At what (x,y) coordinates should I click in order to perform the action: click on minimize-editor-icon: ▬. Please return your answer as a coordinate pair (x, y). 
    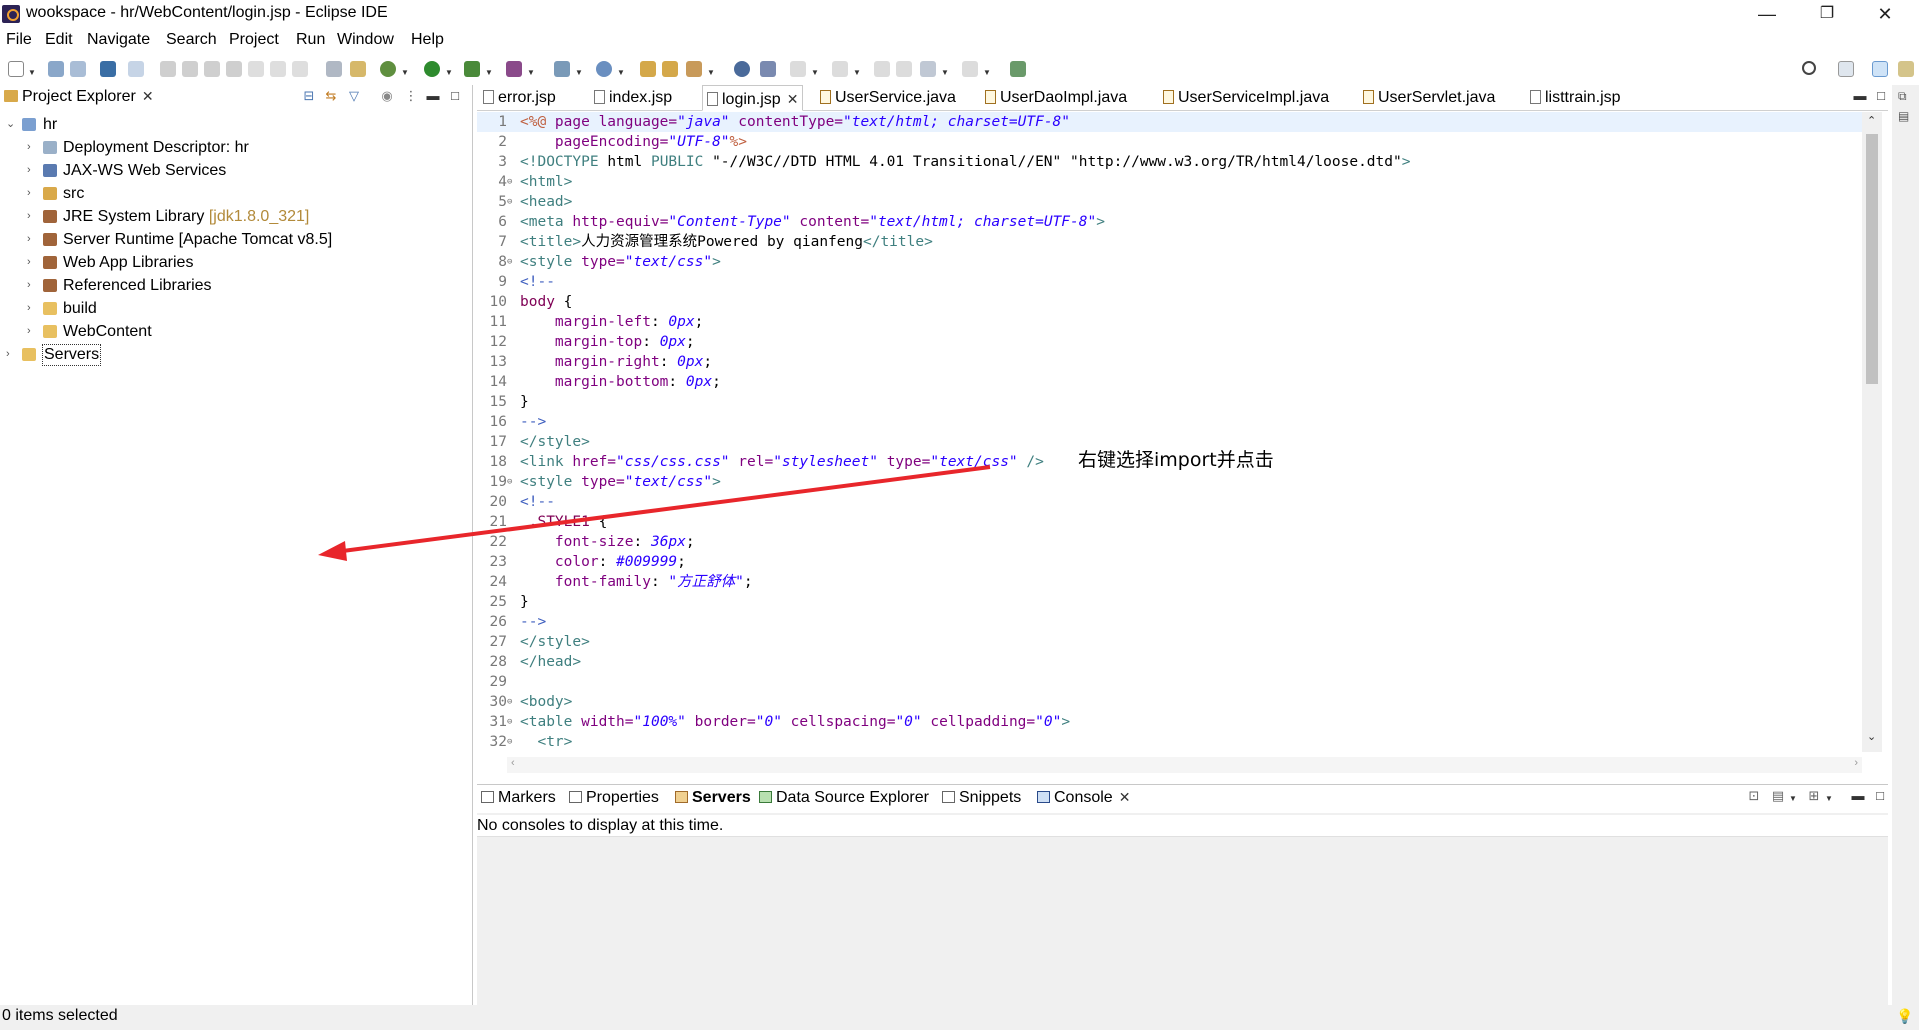
    Looking at the image, I should click on (1860, 96).